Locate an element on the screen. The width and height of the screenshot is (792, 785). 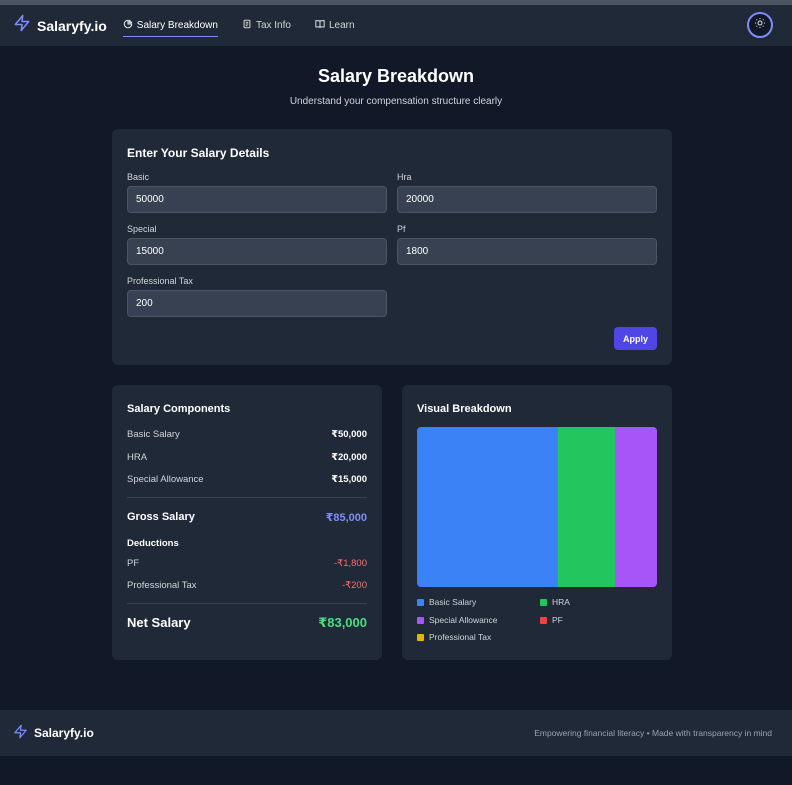
apply-button: Apply is located at coordinates (635, 338).